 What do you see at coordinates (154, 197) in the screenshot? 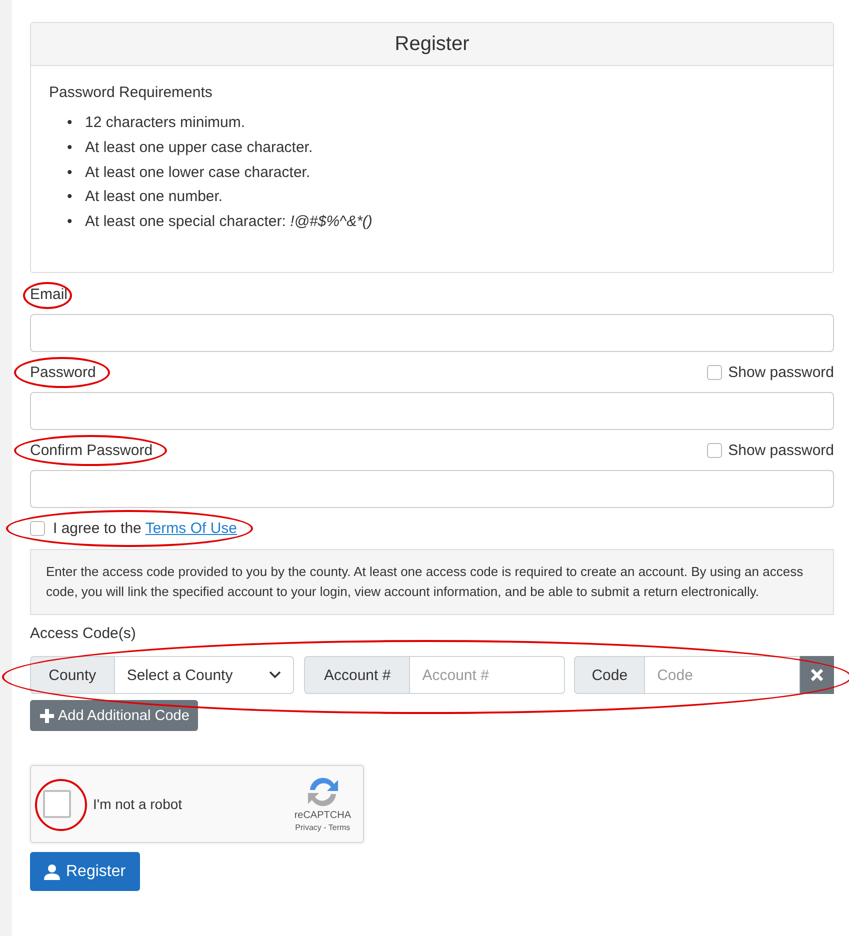
I see `requirement-item: At least one number.` at bounding box center [154, 197].